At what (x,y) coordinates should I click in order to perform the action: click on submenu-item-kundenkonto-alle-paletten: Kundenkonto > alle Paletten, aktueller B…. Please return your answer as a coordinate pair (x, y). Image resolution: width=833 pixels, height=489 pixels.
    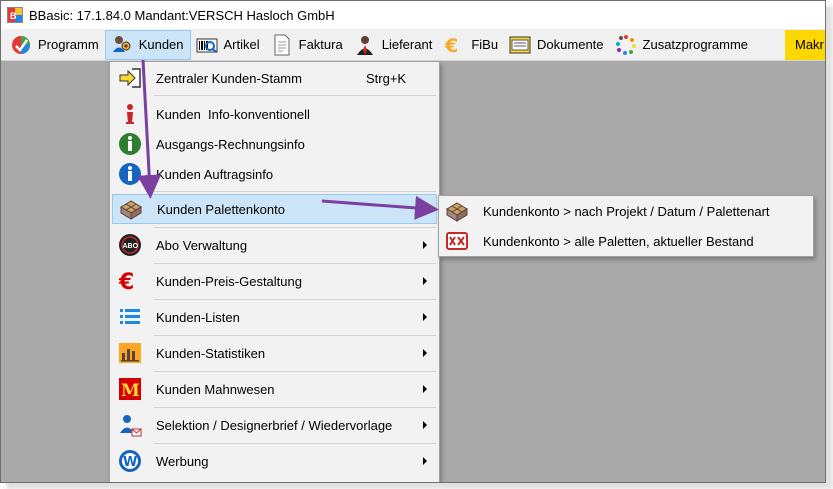
    Looking at the image, I should click on (626, 241).